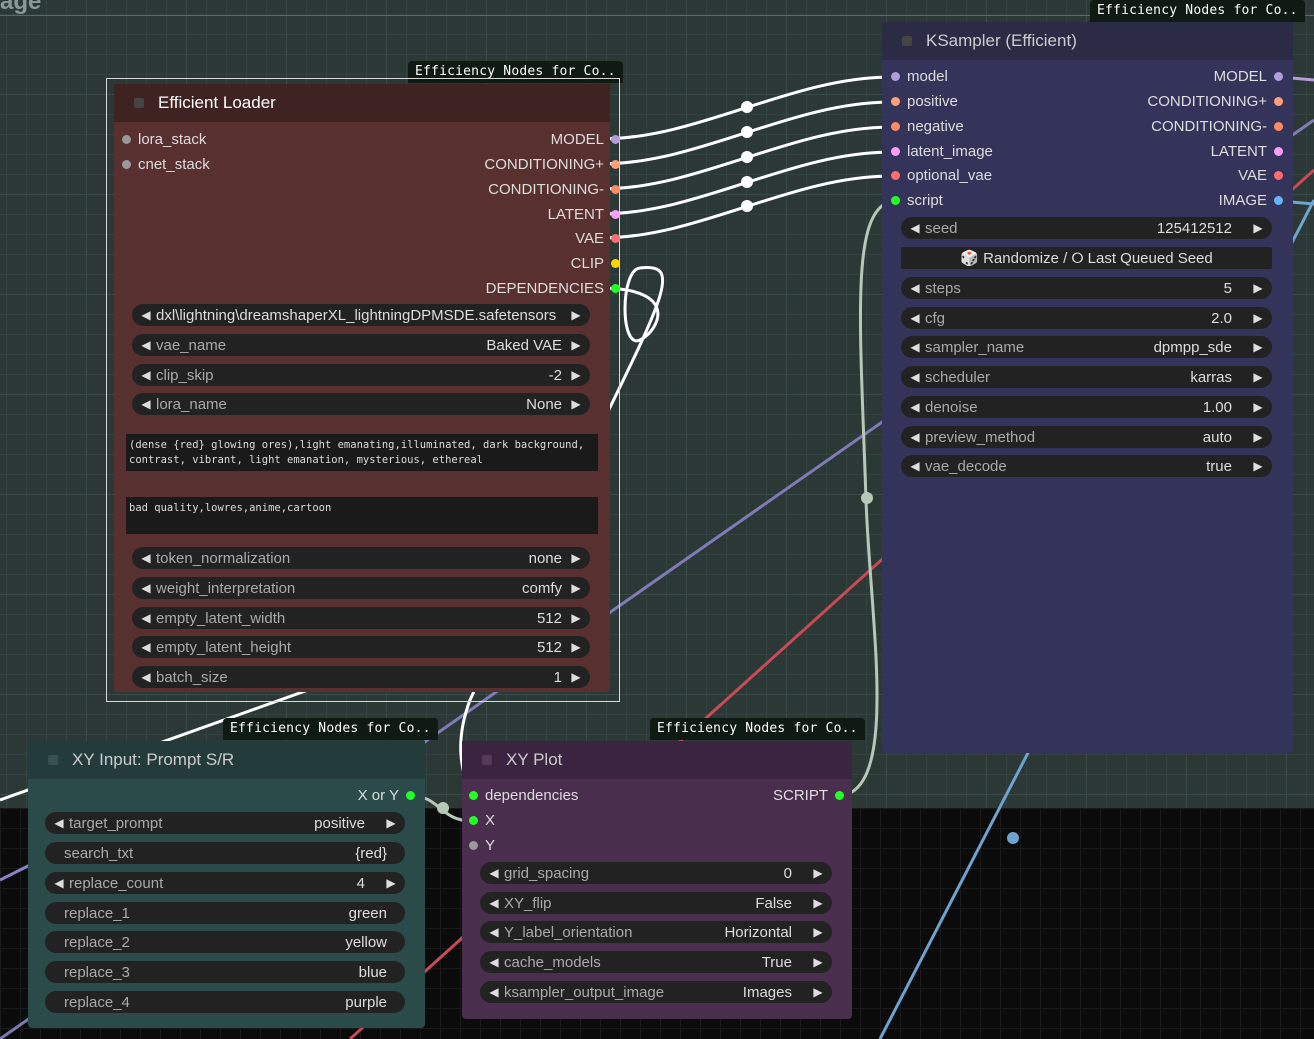 This screenshot has width=1314, height=1039. I want to click on output-slot-script: SCRIPT, so click(808, 796).